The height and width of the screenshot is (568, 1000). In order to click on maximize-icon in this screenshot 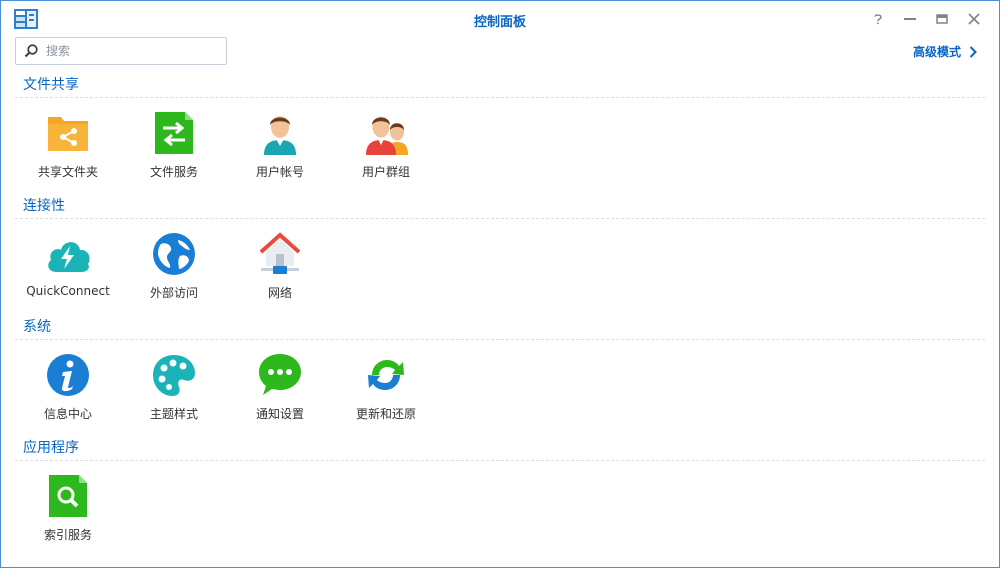, I will do `click(942, 19)`.